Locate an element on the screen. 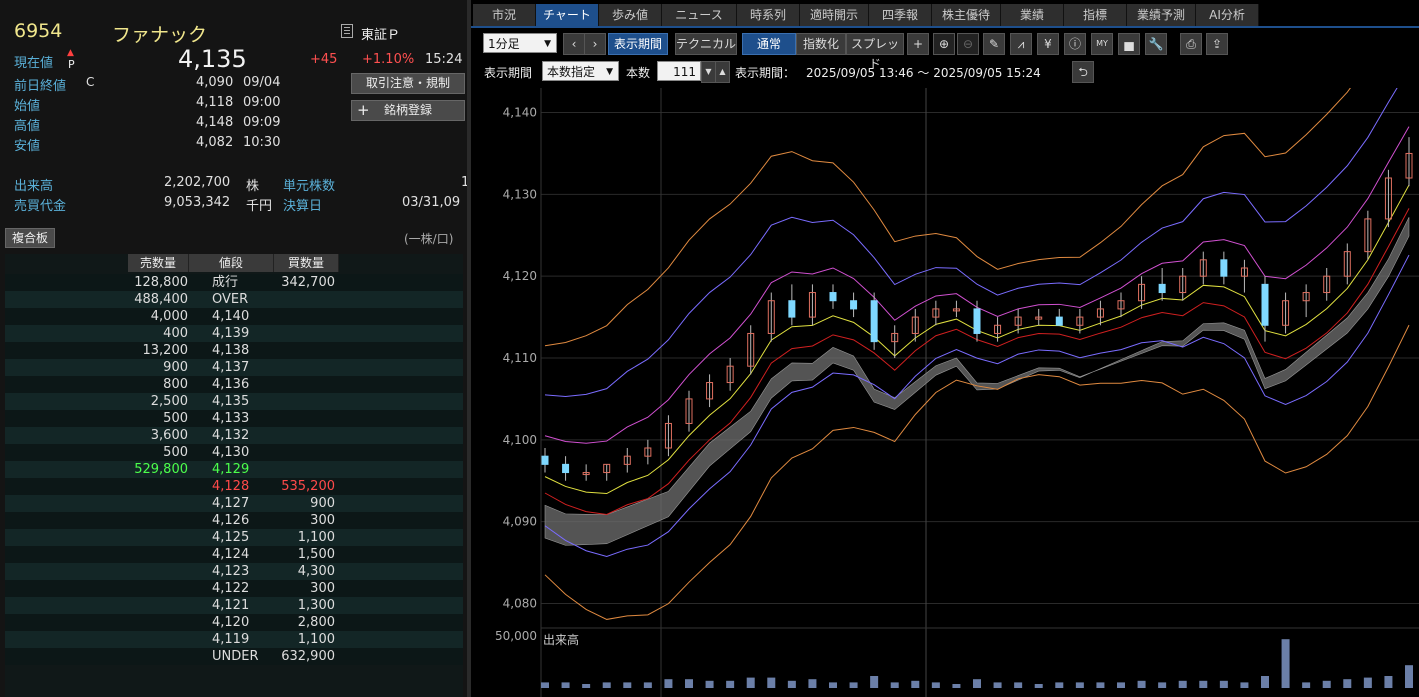  unit-label: 単元株数 is located at coordinates (309, 186).